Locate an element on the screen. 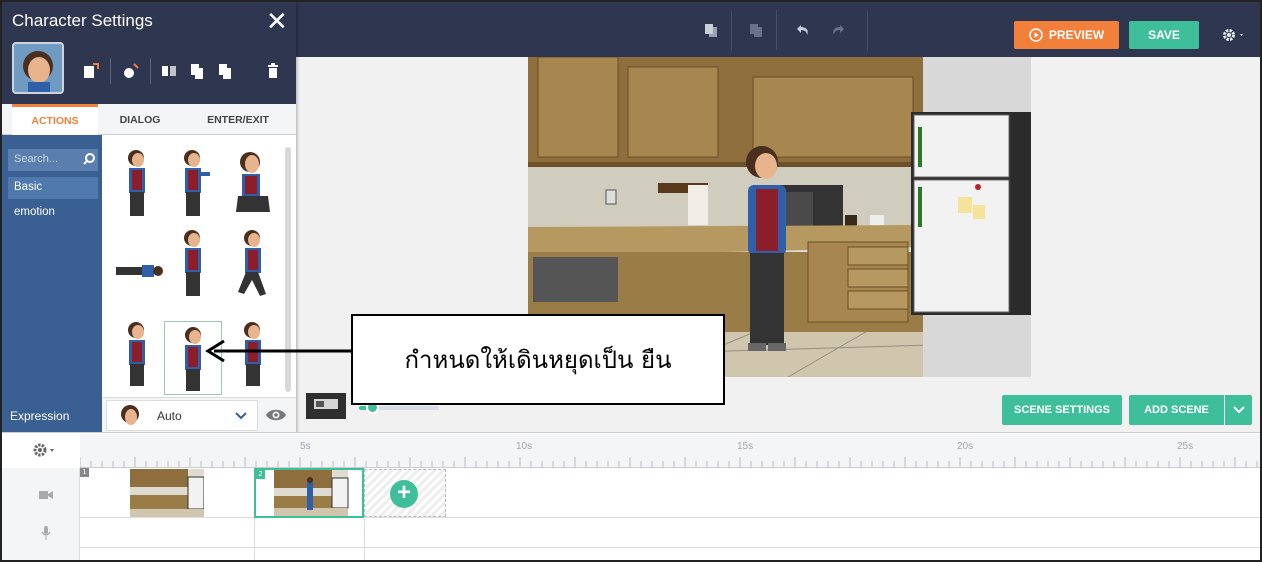  scene-thumbnail-preview is located at coordinates (326, 406).